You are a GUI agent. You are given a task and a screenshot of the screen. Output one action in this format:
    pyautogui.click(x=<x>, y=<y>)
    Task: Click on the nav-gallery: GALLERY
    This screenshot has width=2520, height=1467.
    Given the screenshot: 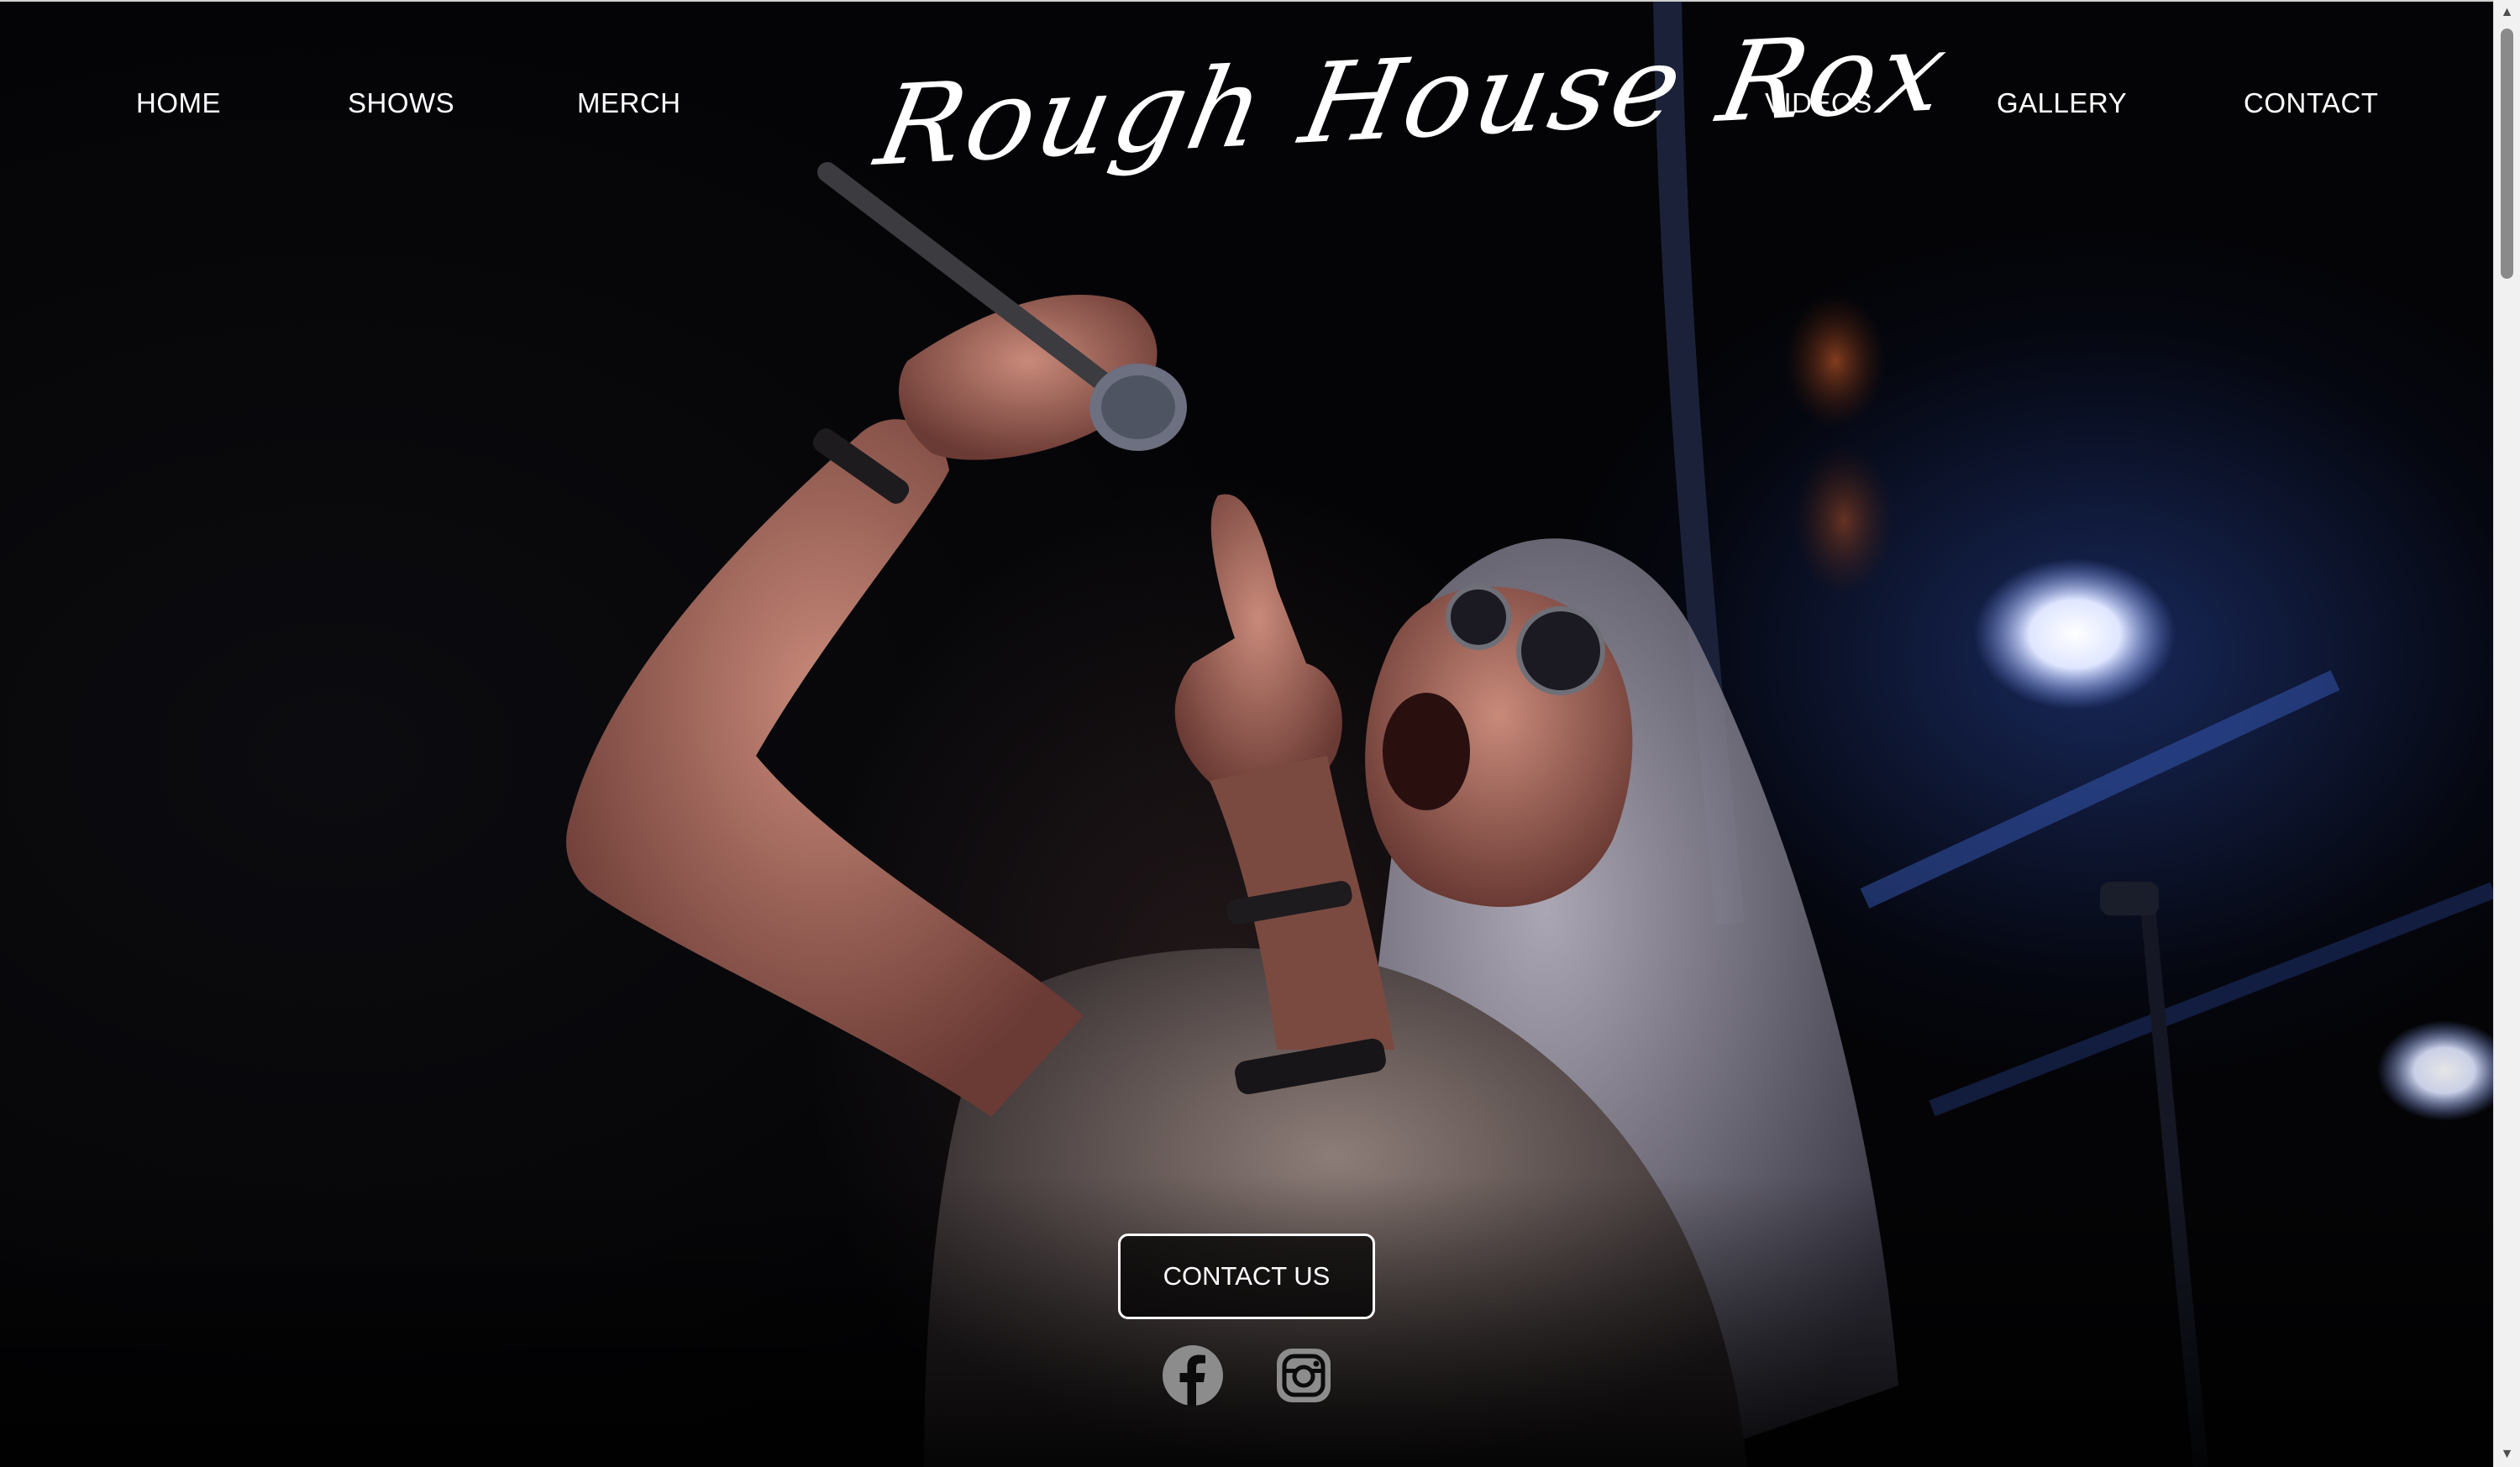 What is the action you would take?
    pyautogui.click(x=2062, y=103)
    